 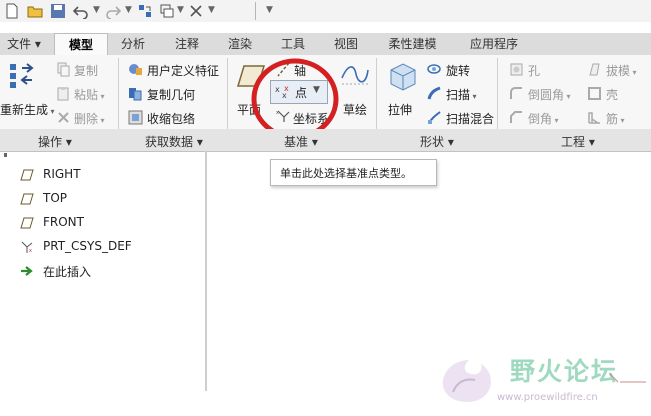 What do you see at coordinates (516, 69) in the screenshot?
I see `hole-icon` at bounding box center [516, 69].